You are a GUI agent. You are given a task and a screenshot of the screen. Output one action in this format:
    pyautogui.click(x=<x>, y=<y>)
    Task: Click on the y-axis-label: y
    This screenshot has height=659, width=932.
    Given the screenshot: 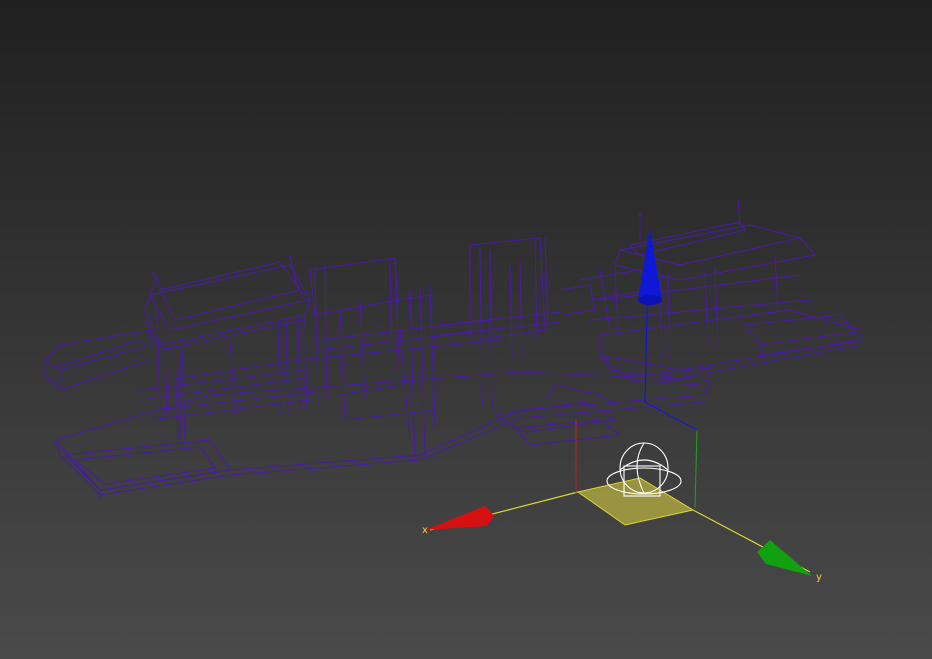 What is the action you would take?
    pyautogui.click(x=819, y=577)
    